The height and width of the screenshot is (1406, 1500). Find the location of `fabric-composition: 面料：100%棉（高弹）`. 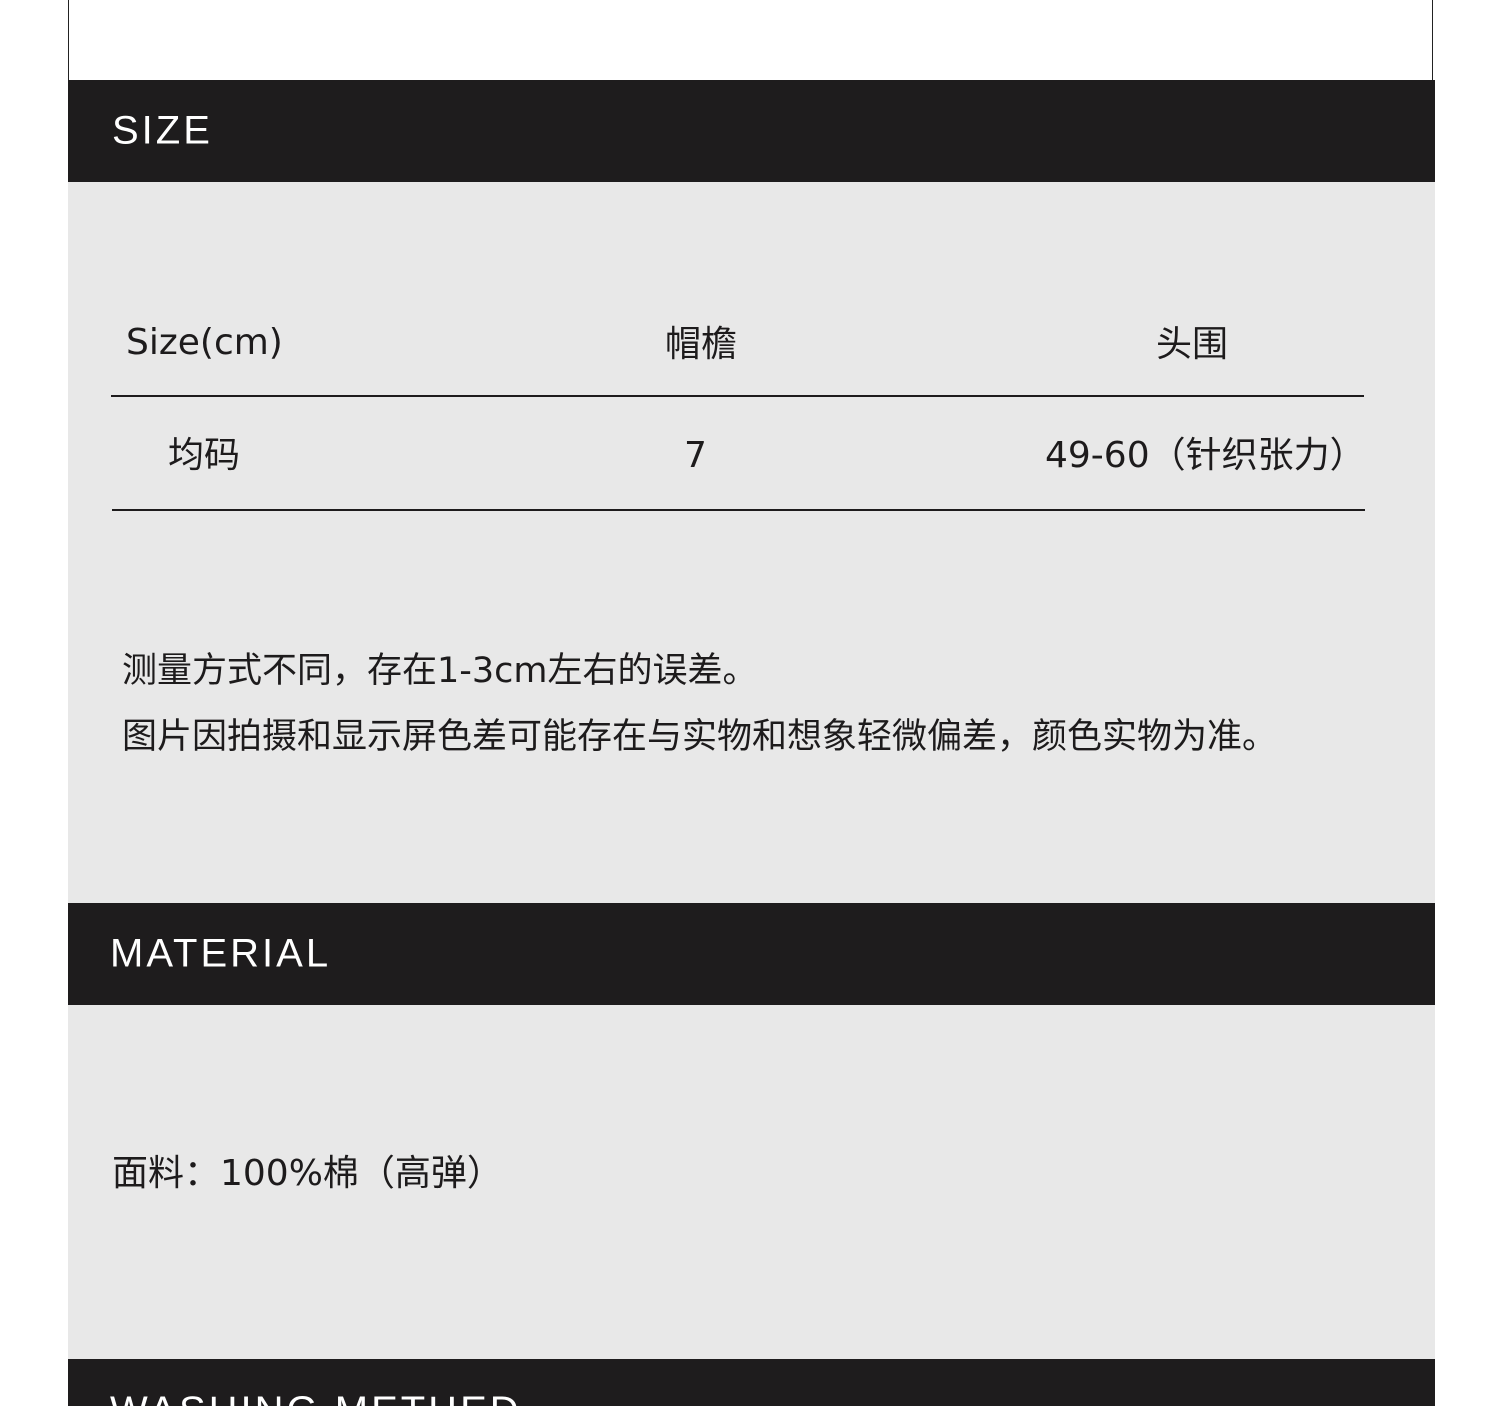

fabric-composition: 面料：100%棉（高弹） is located at coordinates (307, 1173).